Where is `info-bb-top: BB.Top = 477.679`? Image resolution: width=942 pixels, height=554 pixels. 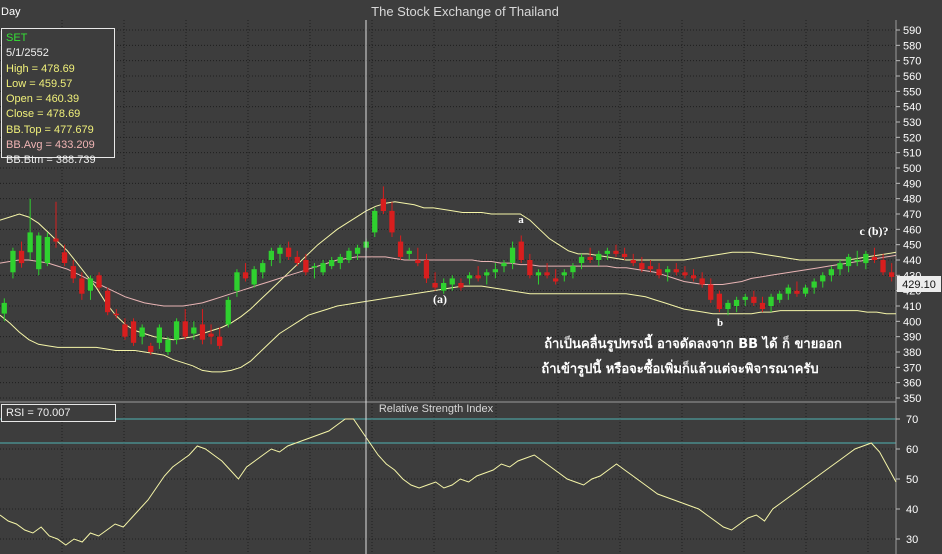
info-bb-top: BB.Top = 477.679 is located at coordinates (50, 129).